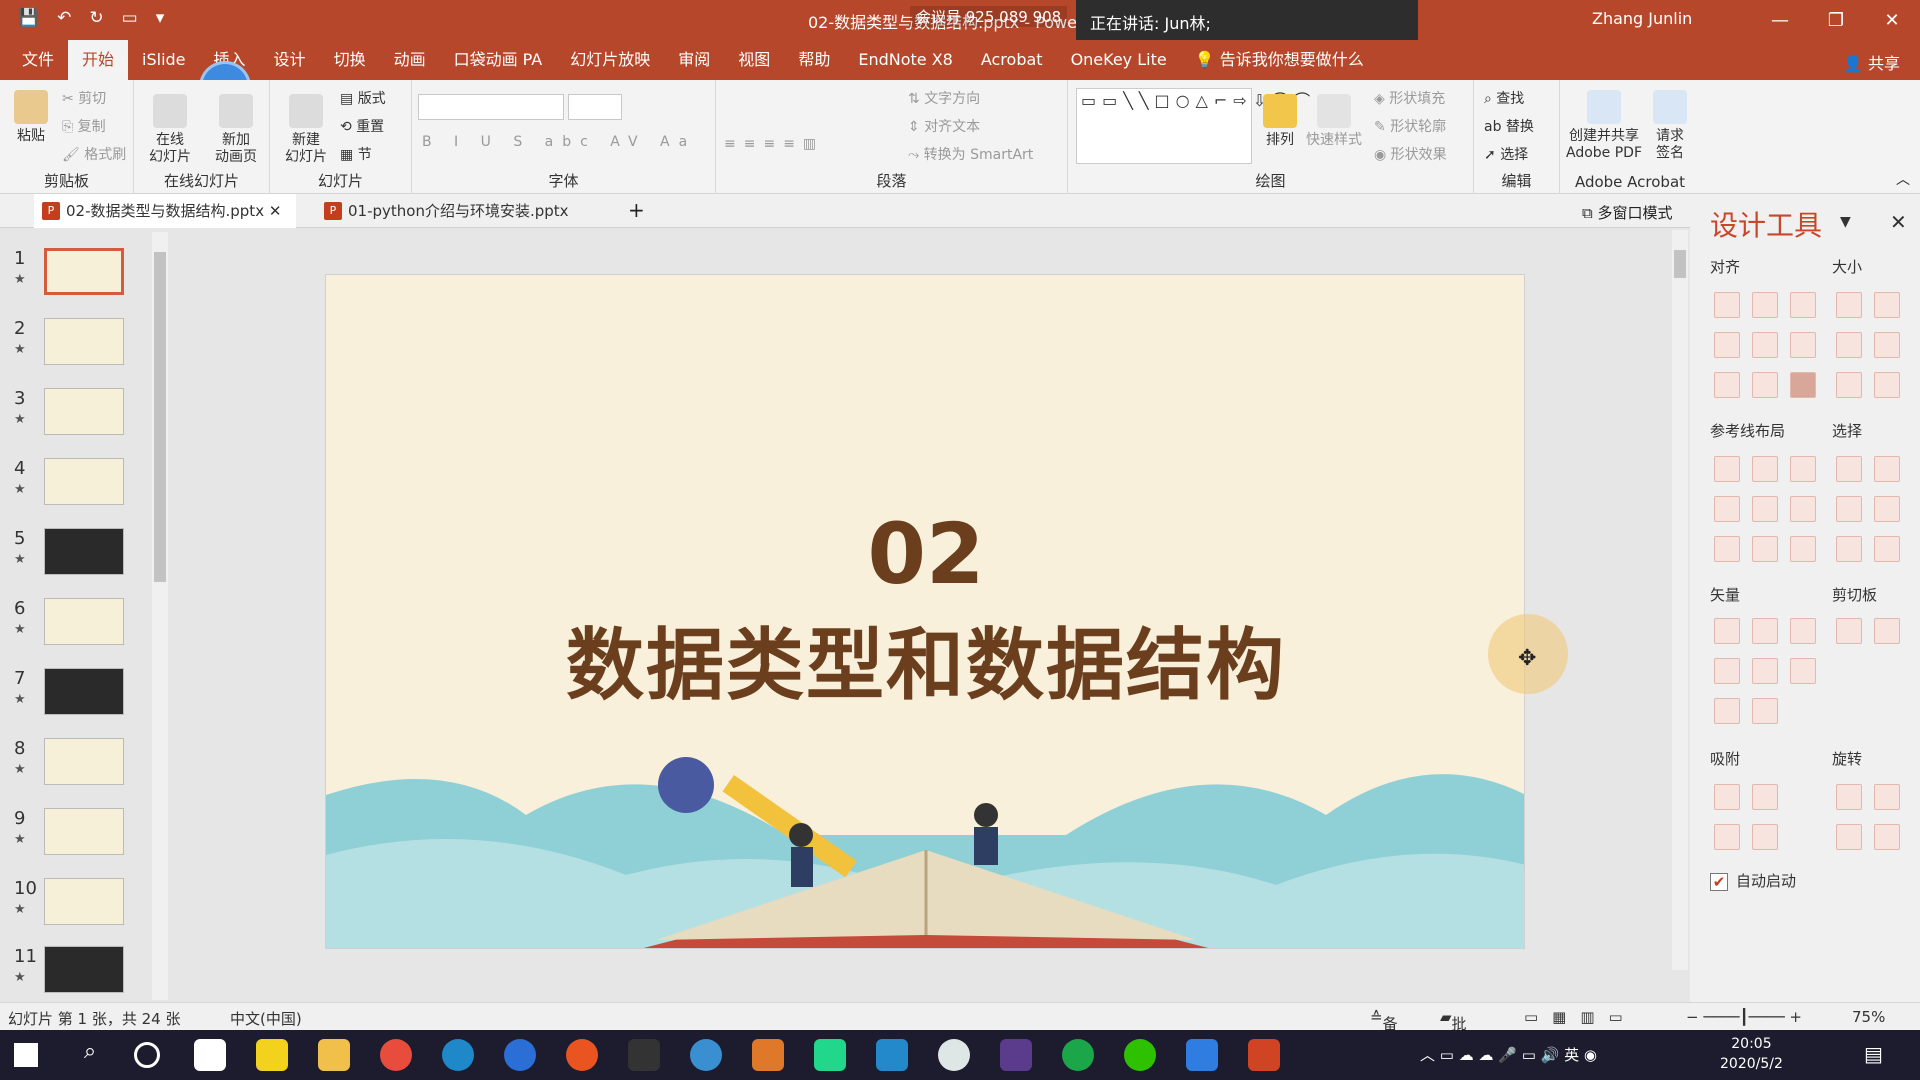 Image resolution: width=1920 pixels, height=1080 pixels. Describe the element at coordinates (80, 348) in the screenshot. I see `thumbnail-2: 2 ★` at that location.